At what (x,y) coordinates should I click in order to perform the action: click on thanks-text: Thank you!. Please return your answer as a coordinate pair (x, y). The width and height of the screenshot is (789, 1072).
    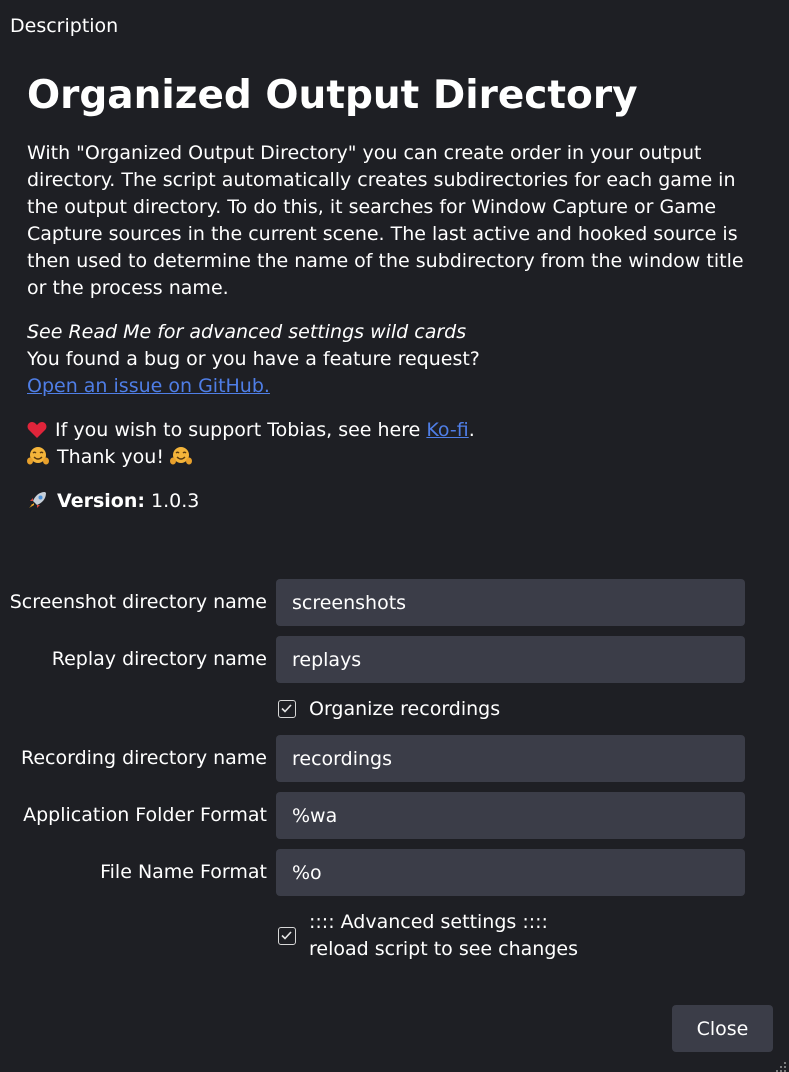
    Looking at the image, I should click on (110, 457).